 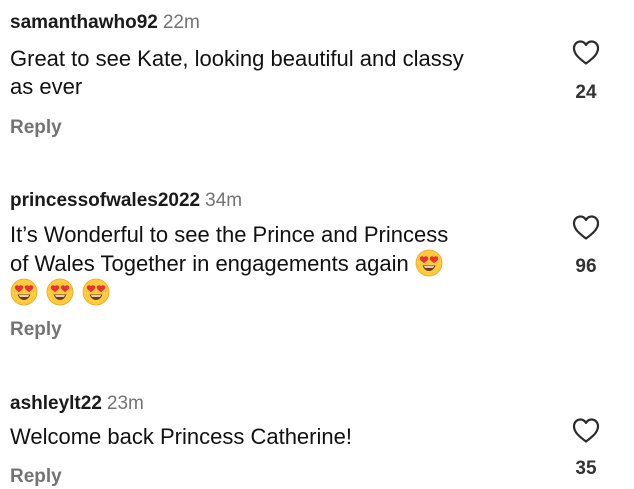 I want to click on comment-username: samanthawho92, so click(x=84, y=22).